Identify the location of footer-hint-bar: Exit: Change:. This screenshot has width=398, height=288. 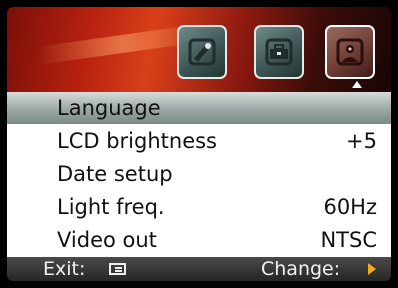
(199, 269).